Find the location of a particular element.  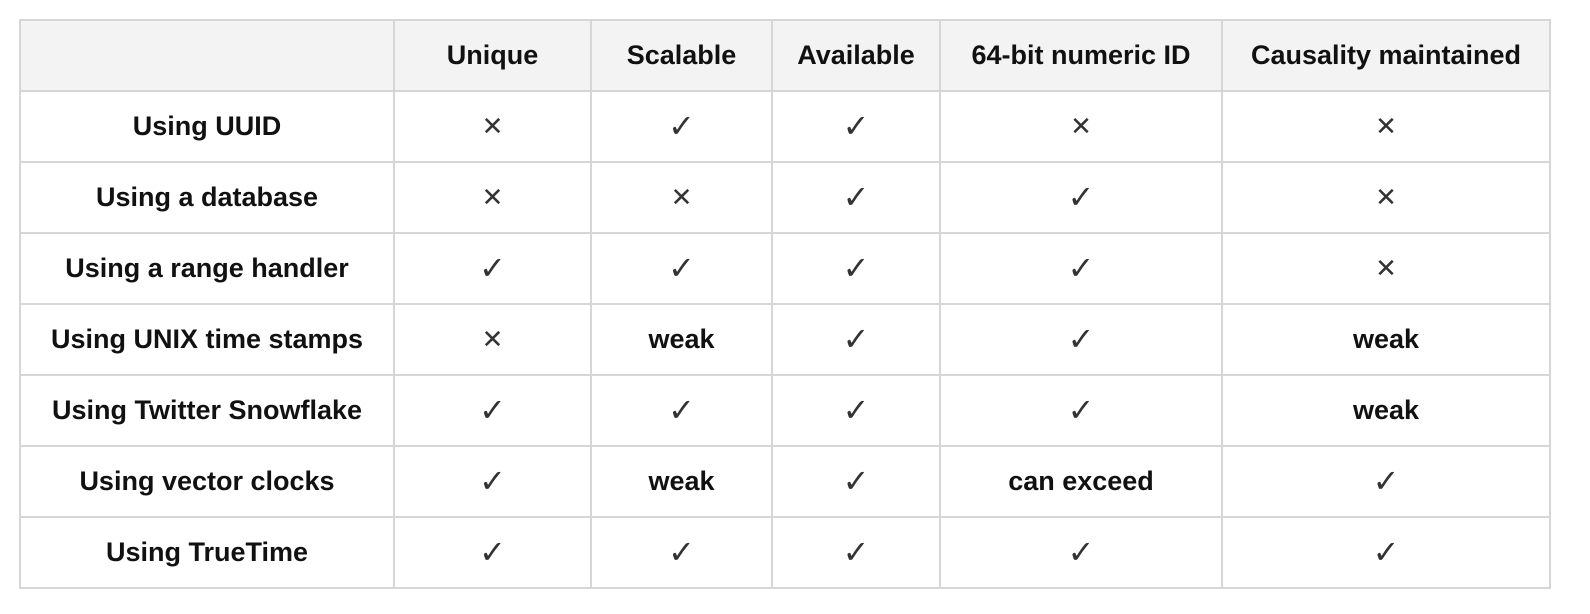

table-row: Using TrueTime ✓ ✓ ✓ ✓ ✓ is located at coordinates (785, 552).